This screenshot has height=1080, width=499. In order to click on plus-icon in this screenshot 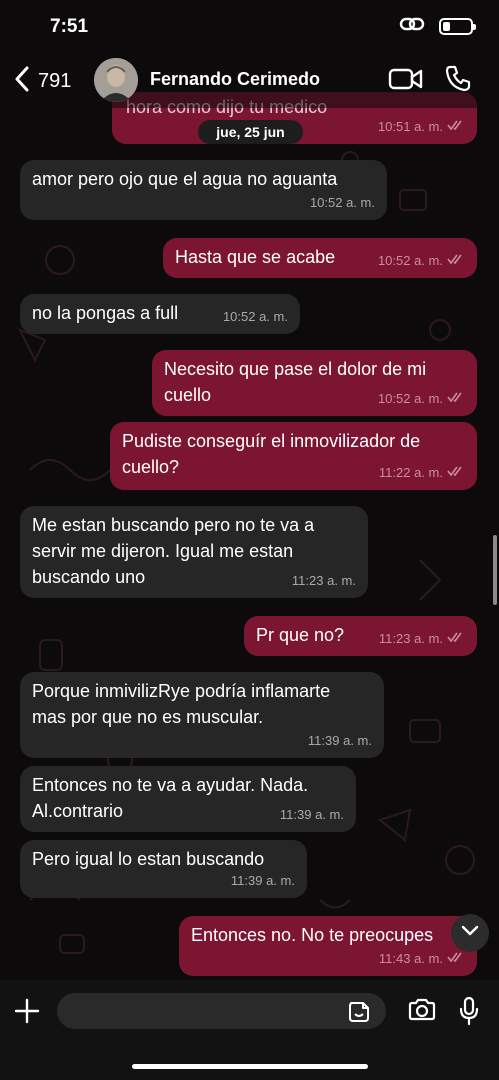, I will do `click(27, 1013)`.